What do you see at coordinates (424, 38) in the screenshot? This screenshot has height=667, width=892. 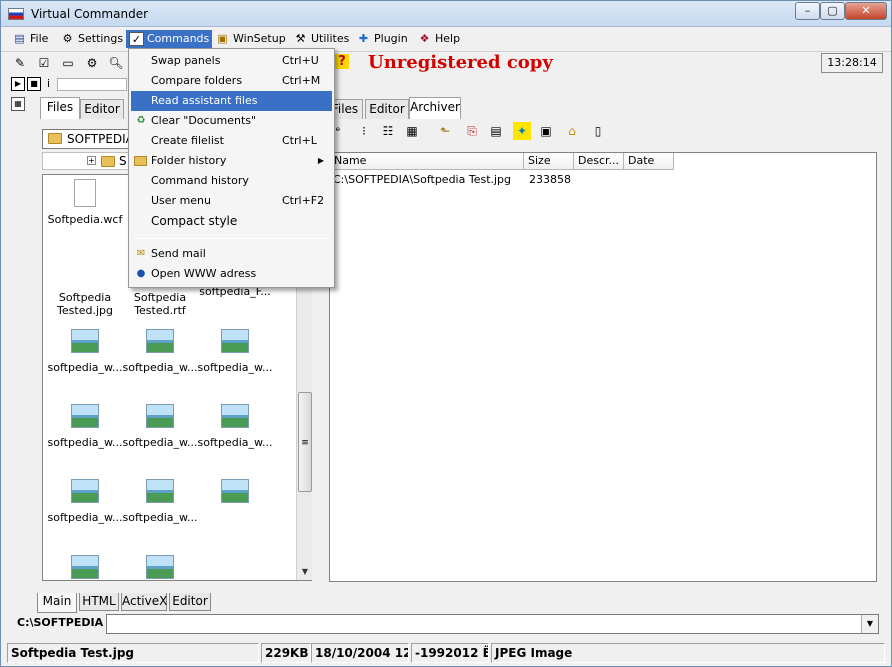 I see `help-menu-icon: ❖` at bounding box center [424, 38].